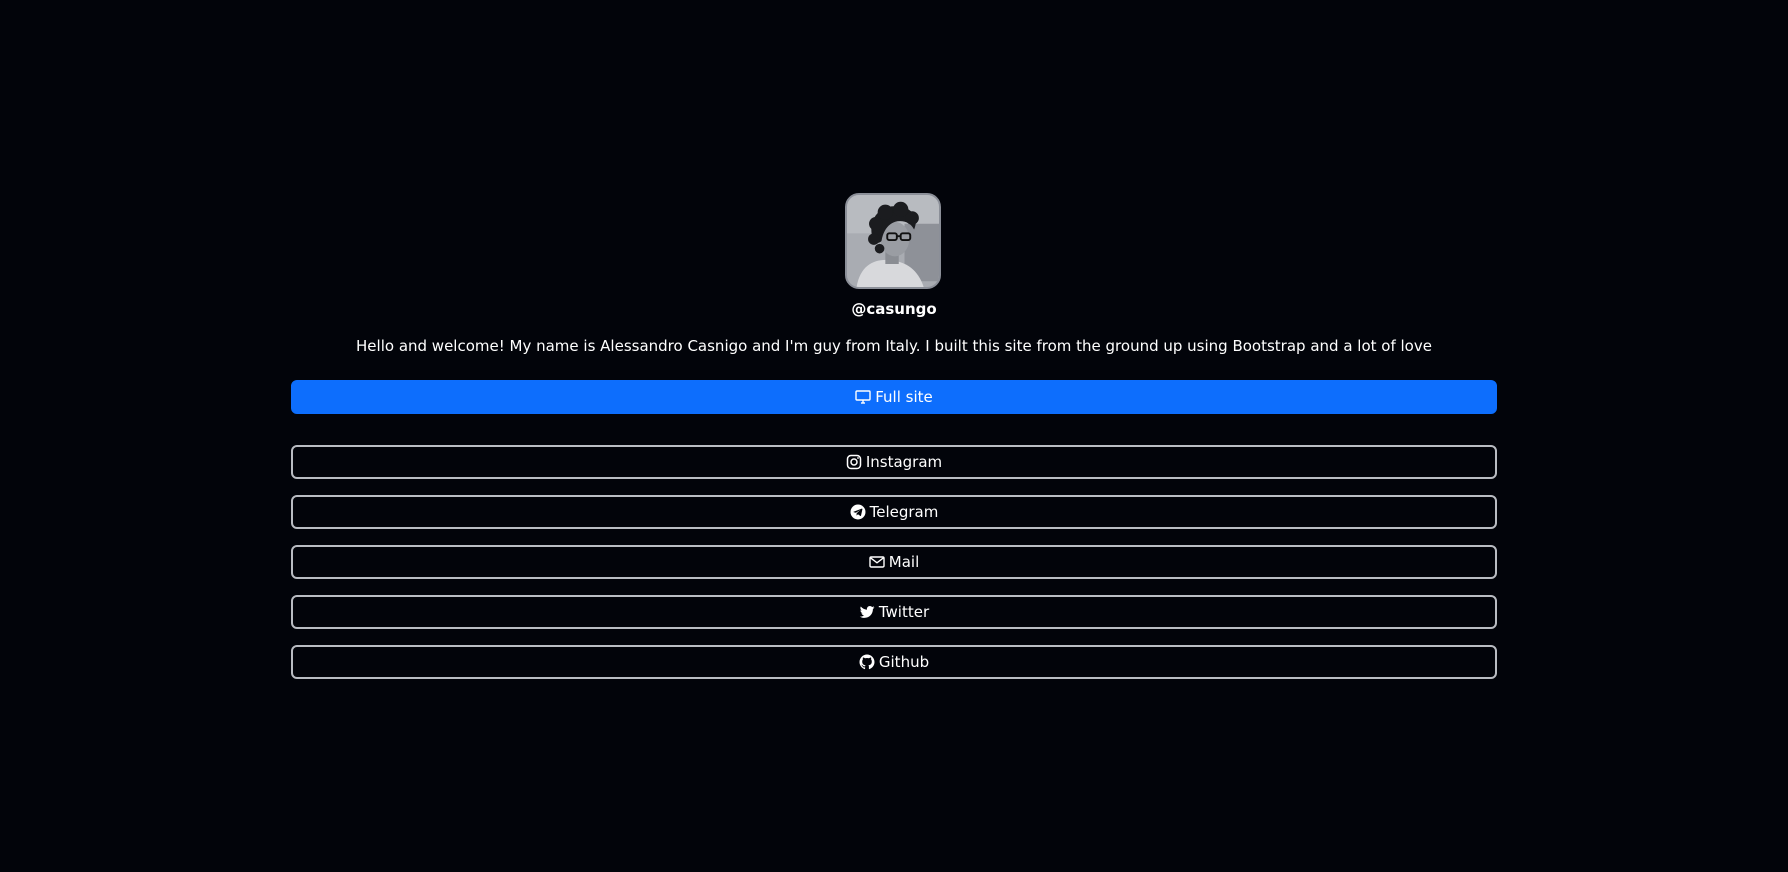  What do you see at coordinates (904, 562) in the screenshot?
I see `mail-label: Mail` at bounding box center [904, 562].